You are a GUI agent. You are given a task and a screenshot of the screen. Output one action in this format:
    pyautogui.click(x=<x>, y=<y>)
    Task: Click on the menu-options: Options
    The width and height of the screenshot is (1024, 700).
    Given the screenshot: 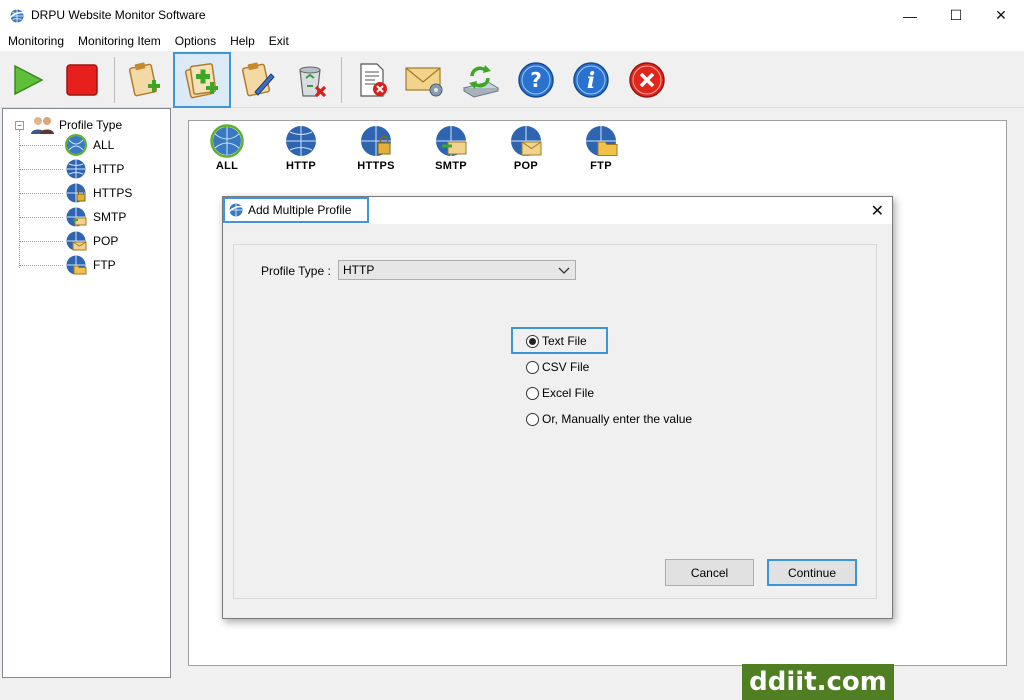 What is the action you would take?
    pyautogui.click(x=195, y=41)
    